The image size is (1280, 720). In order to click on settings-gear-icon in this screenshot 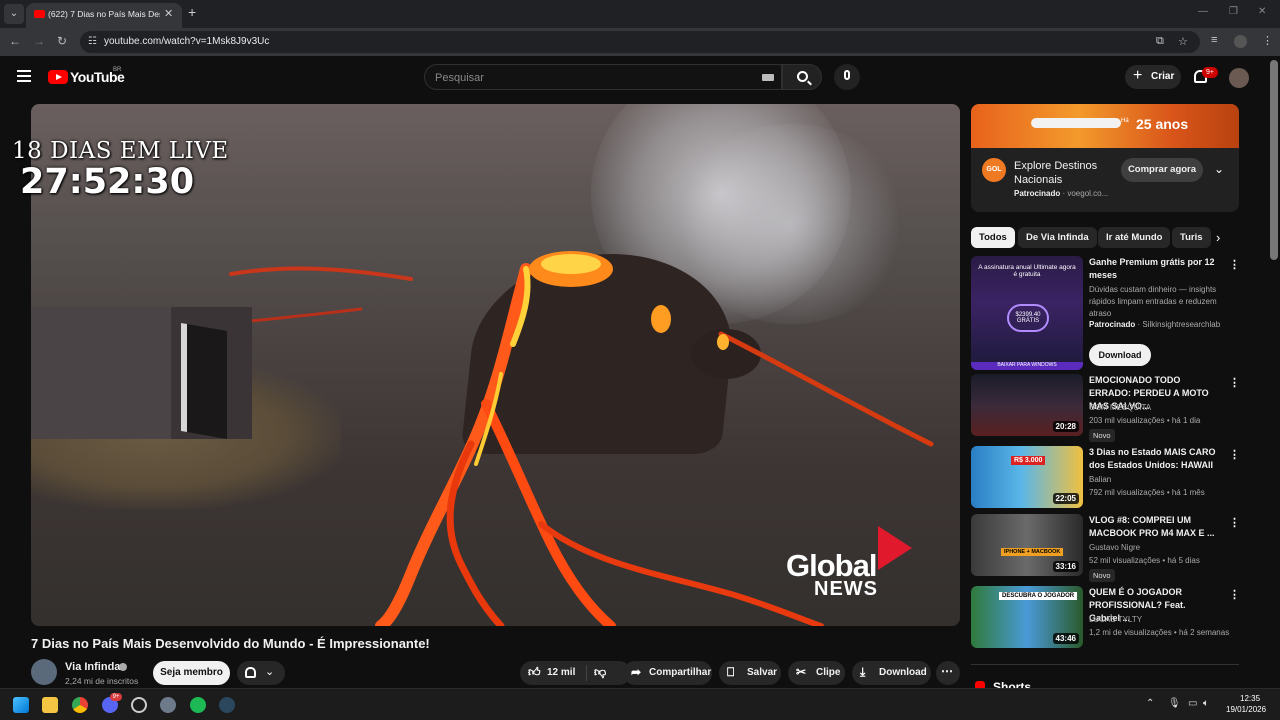, I will do `click(168, 705)`.